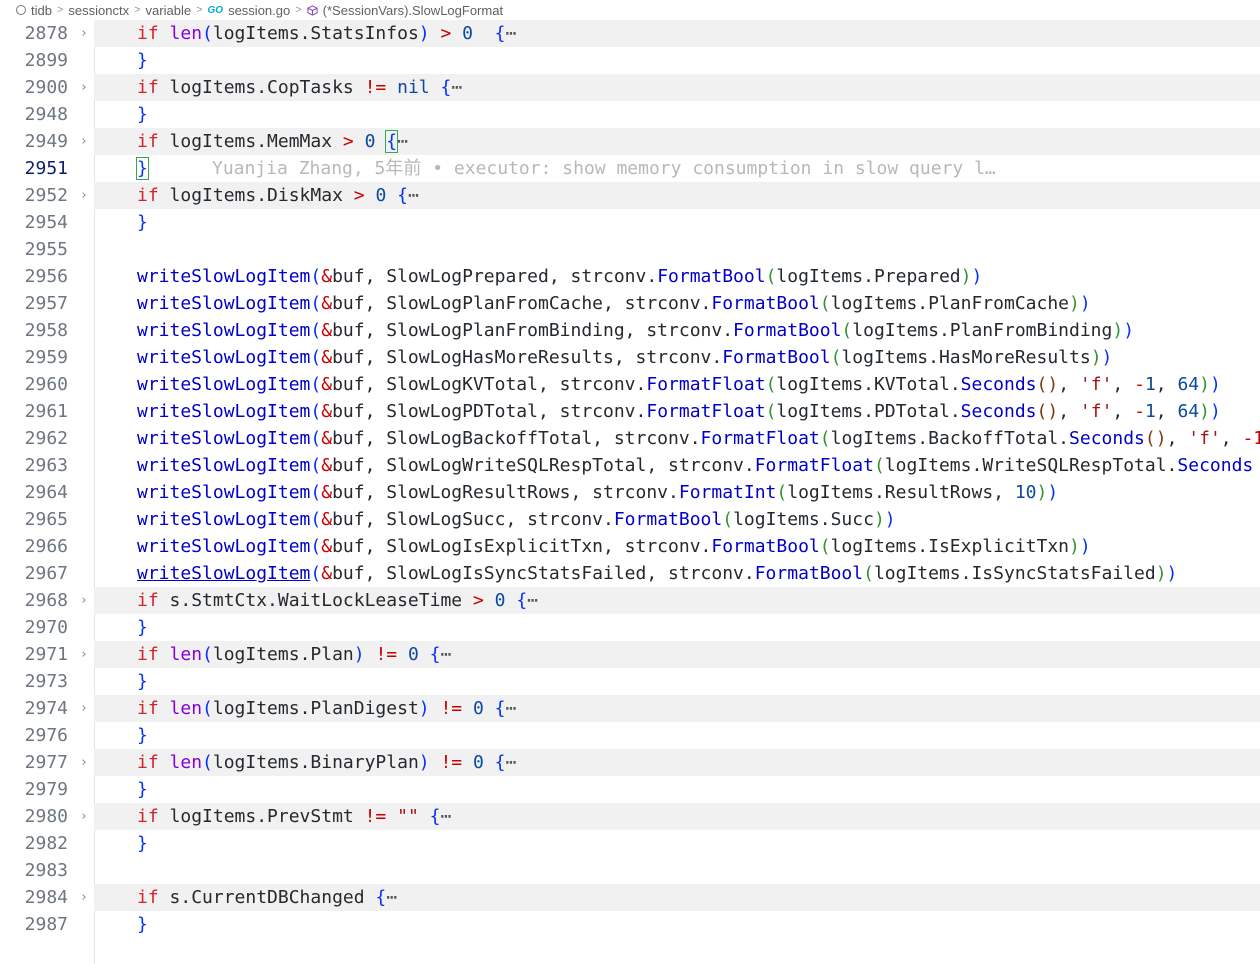 This screenshot has height=964, width=1260. What do you see at coordinates (630, 843) in the screenshot?
I see `code-line: 2982}` at bounding box center [630, 843].